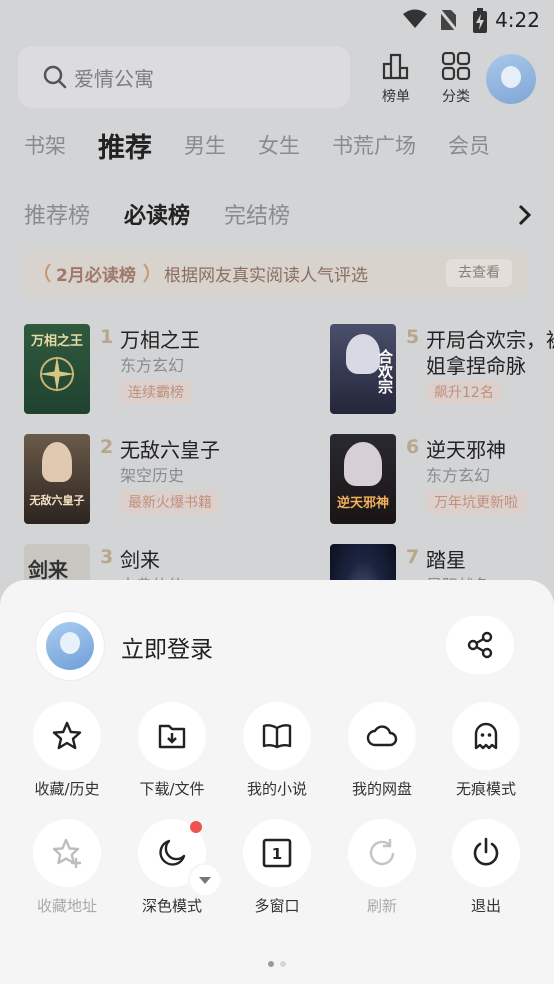 The image size is (554, 984). Describe the element at coordinates (45, 145) in the screenshot. I see `tab-bookshelf: 书架` at that location.